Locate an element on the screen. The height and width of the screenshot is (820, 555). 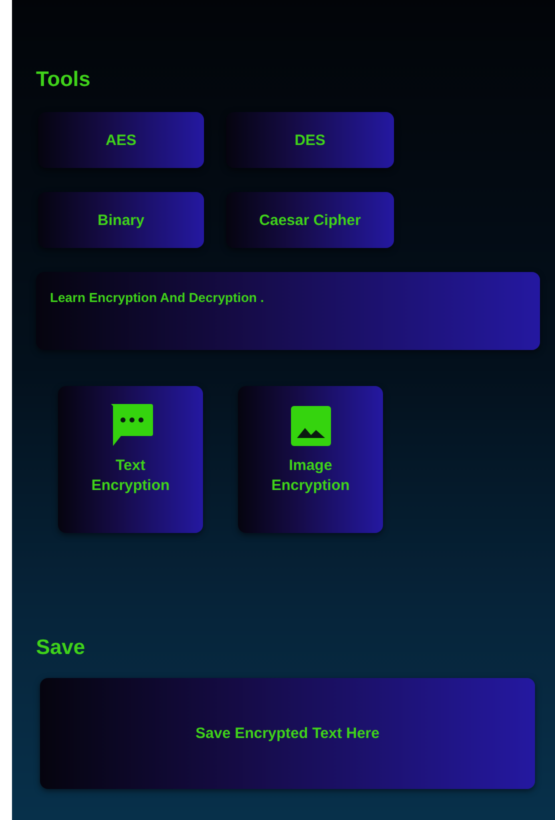
tool-button: AES is located at coordinates (121, 140).